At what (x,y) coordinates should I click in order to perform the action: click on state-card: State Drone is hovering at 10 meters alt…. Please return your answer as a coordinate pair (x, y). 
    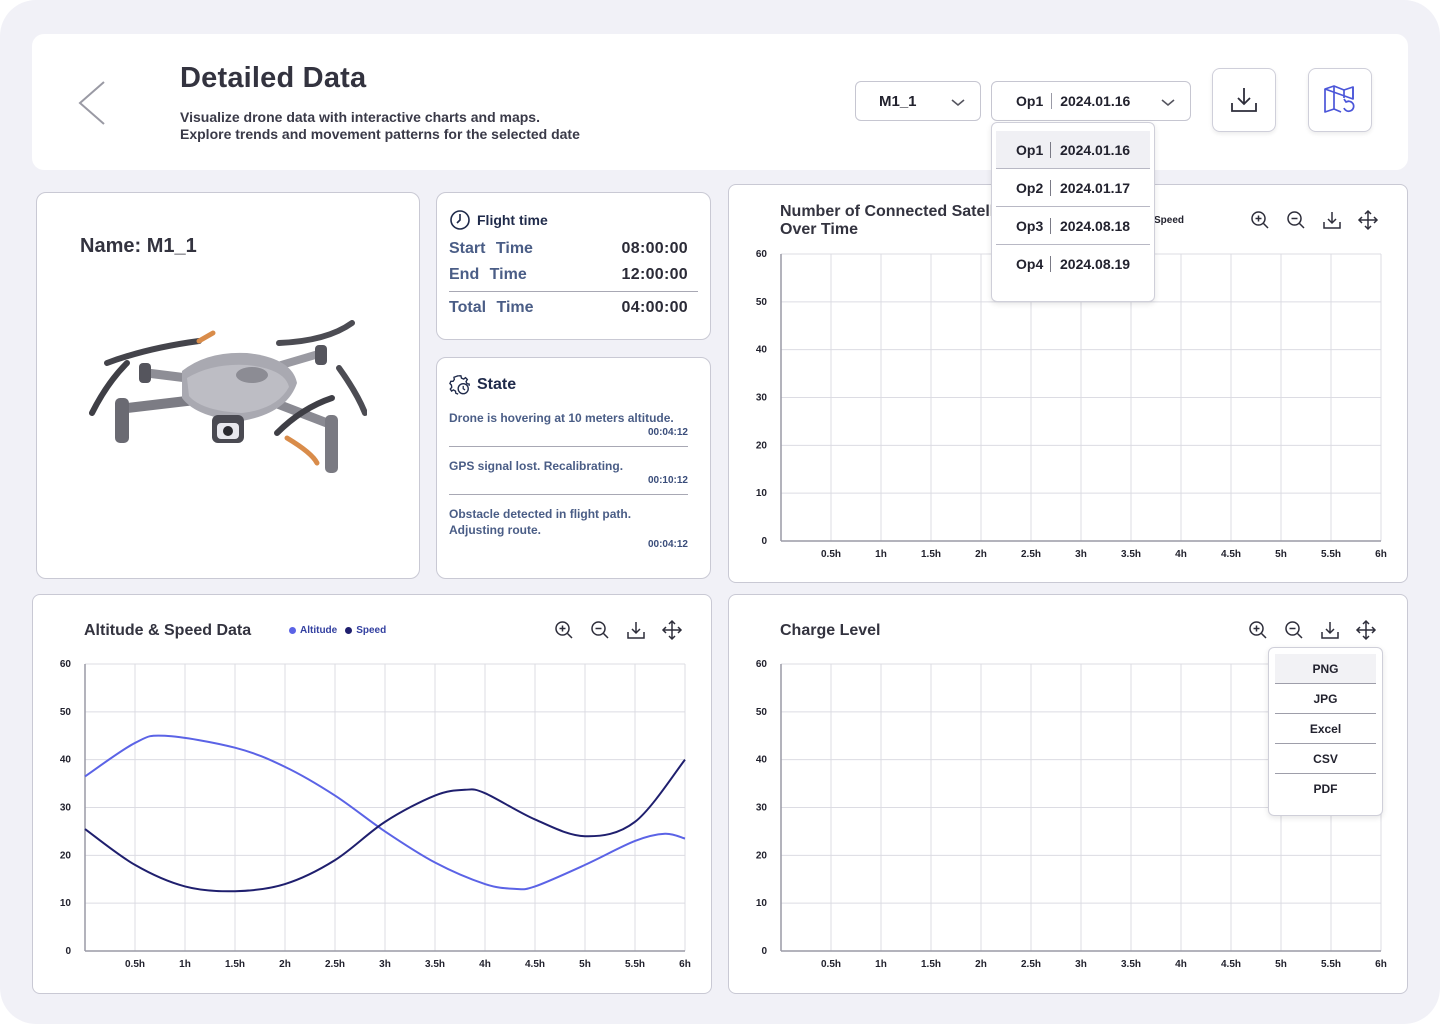
    Looking at the image, I should click on (573, 468).